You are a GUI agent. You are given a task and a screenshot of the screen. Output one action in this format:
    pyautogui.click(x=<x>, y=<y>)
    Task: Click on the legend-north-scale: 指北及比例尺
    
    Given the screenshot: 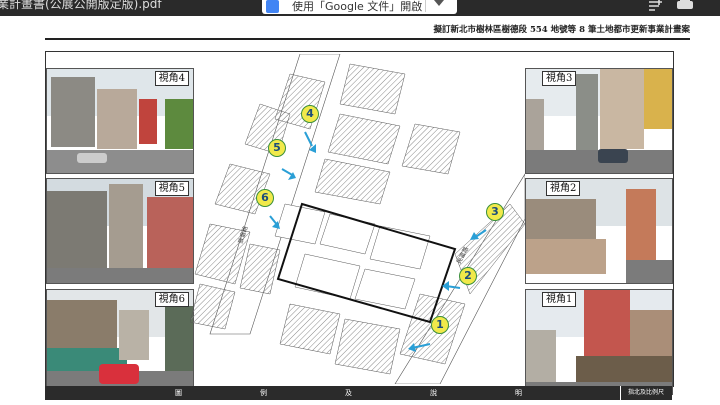 What is the action you would take?
    pyautogui.click(x=646, y=392)
    